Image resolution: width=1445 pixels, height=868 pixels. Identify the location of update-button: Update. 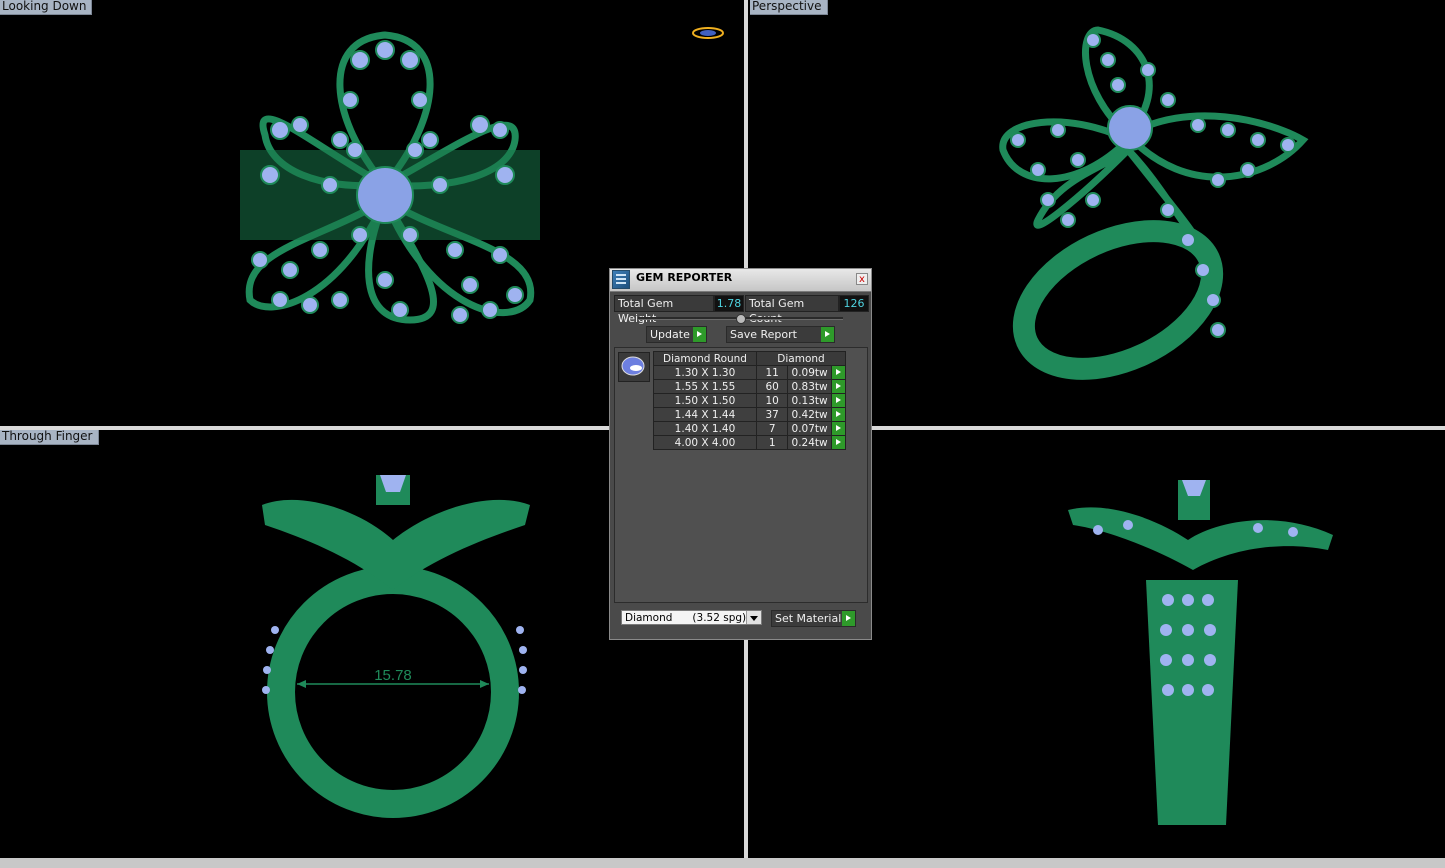
(676, 334).